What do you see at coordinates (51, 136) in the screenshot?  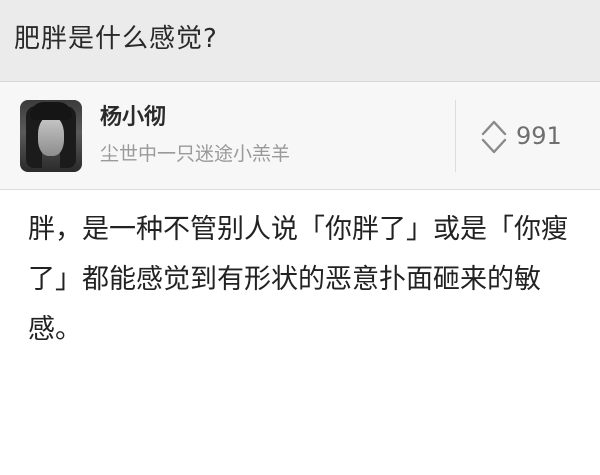 I see `author-avatar` at bounding box center [51, 136].